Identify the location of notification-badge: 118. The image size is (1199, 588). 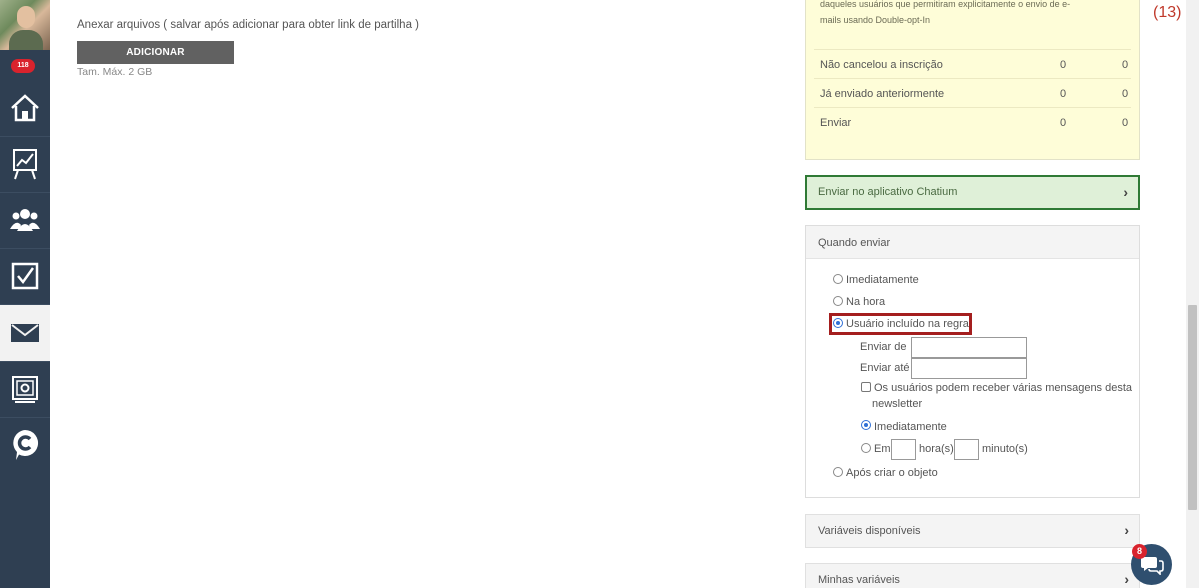
(23, 66).